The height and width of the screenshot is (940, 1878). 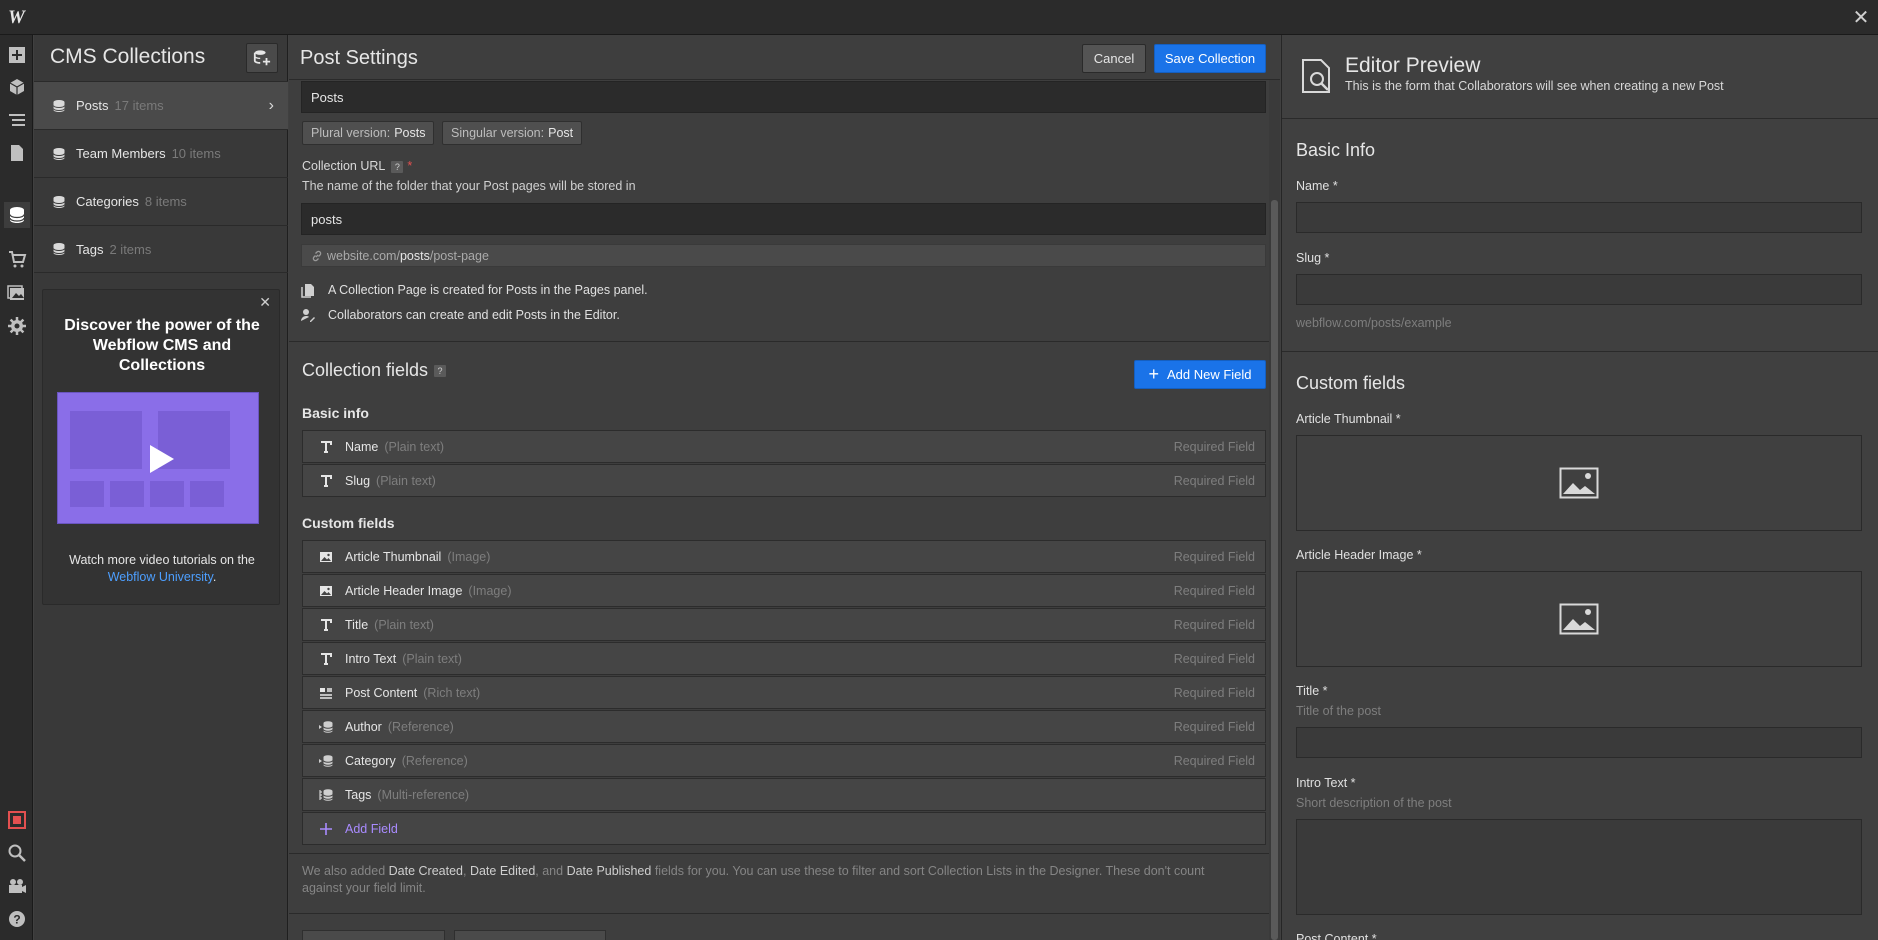 I want to click on webflow-logo: W, so click(x=20, y=18).